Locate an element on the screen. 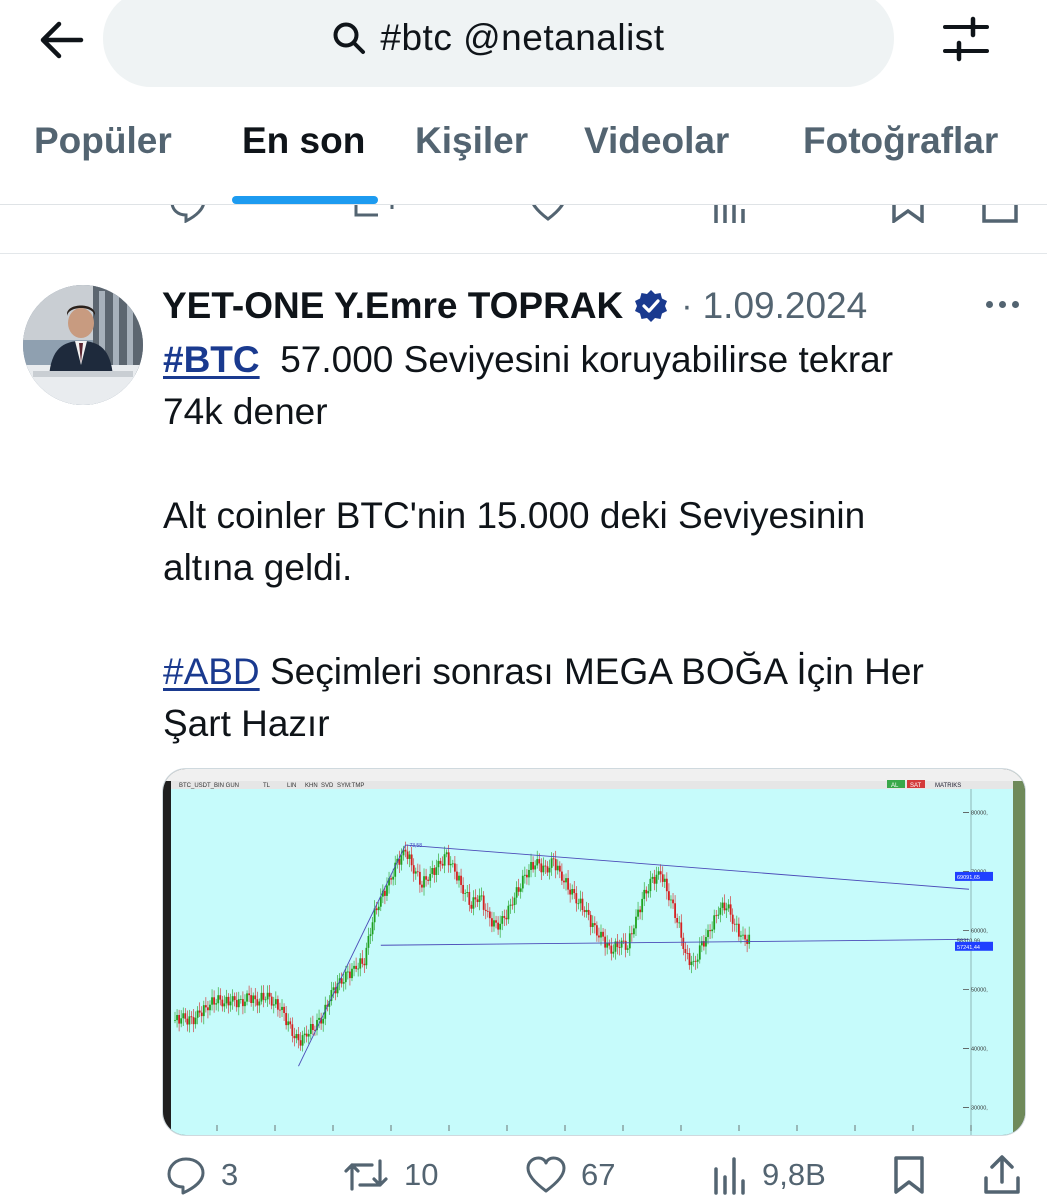 This screenshot has height=1200, width=1047. tab-people: Kişiler is located at coordinates (471, 150).